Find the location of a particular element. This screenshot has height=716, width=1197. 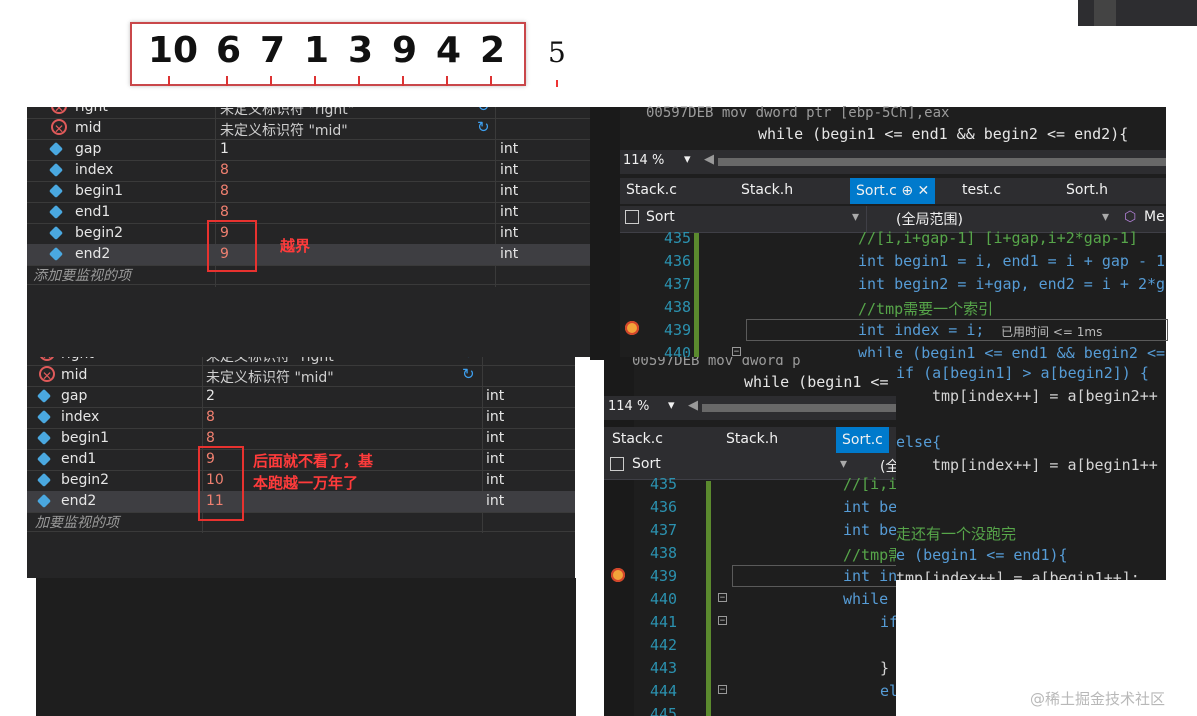

line-number: 441 is located at coordinates (664, 622).